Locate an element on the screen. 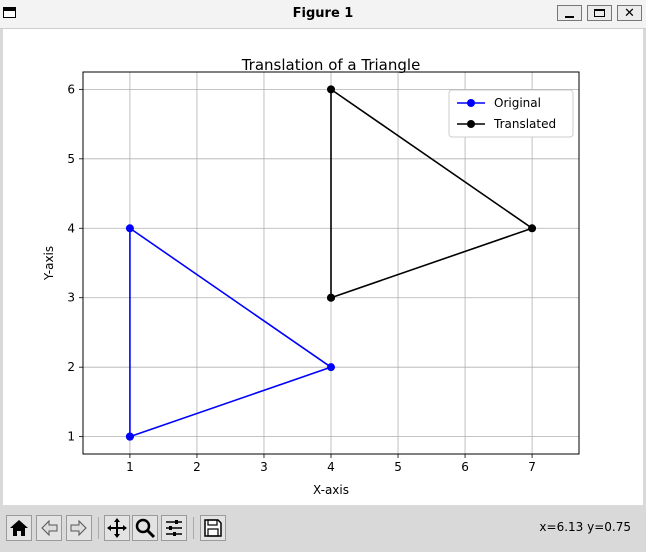  maximize-icon is located at coordinates (599, 13).